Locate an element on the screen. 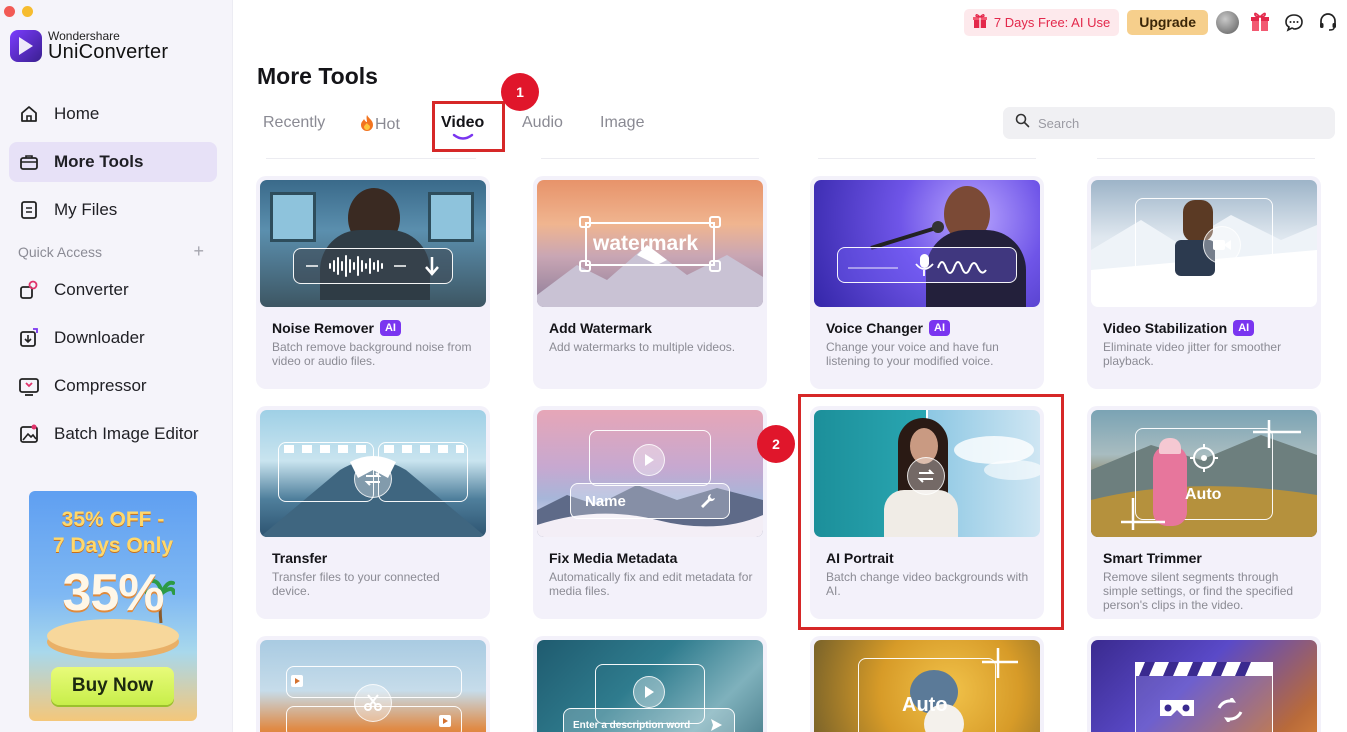  sidebar-item-home: Home is located at coordinates (113, 114).